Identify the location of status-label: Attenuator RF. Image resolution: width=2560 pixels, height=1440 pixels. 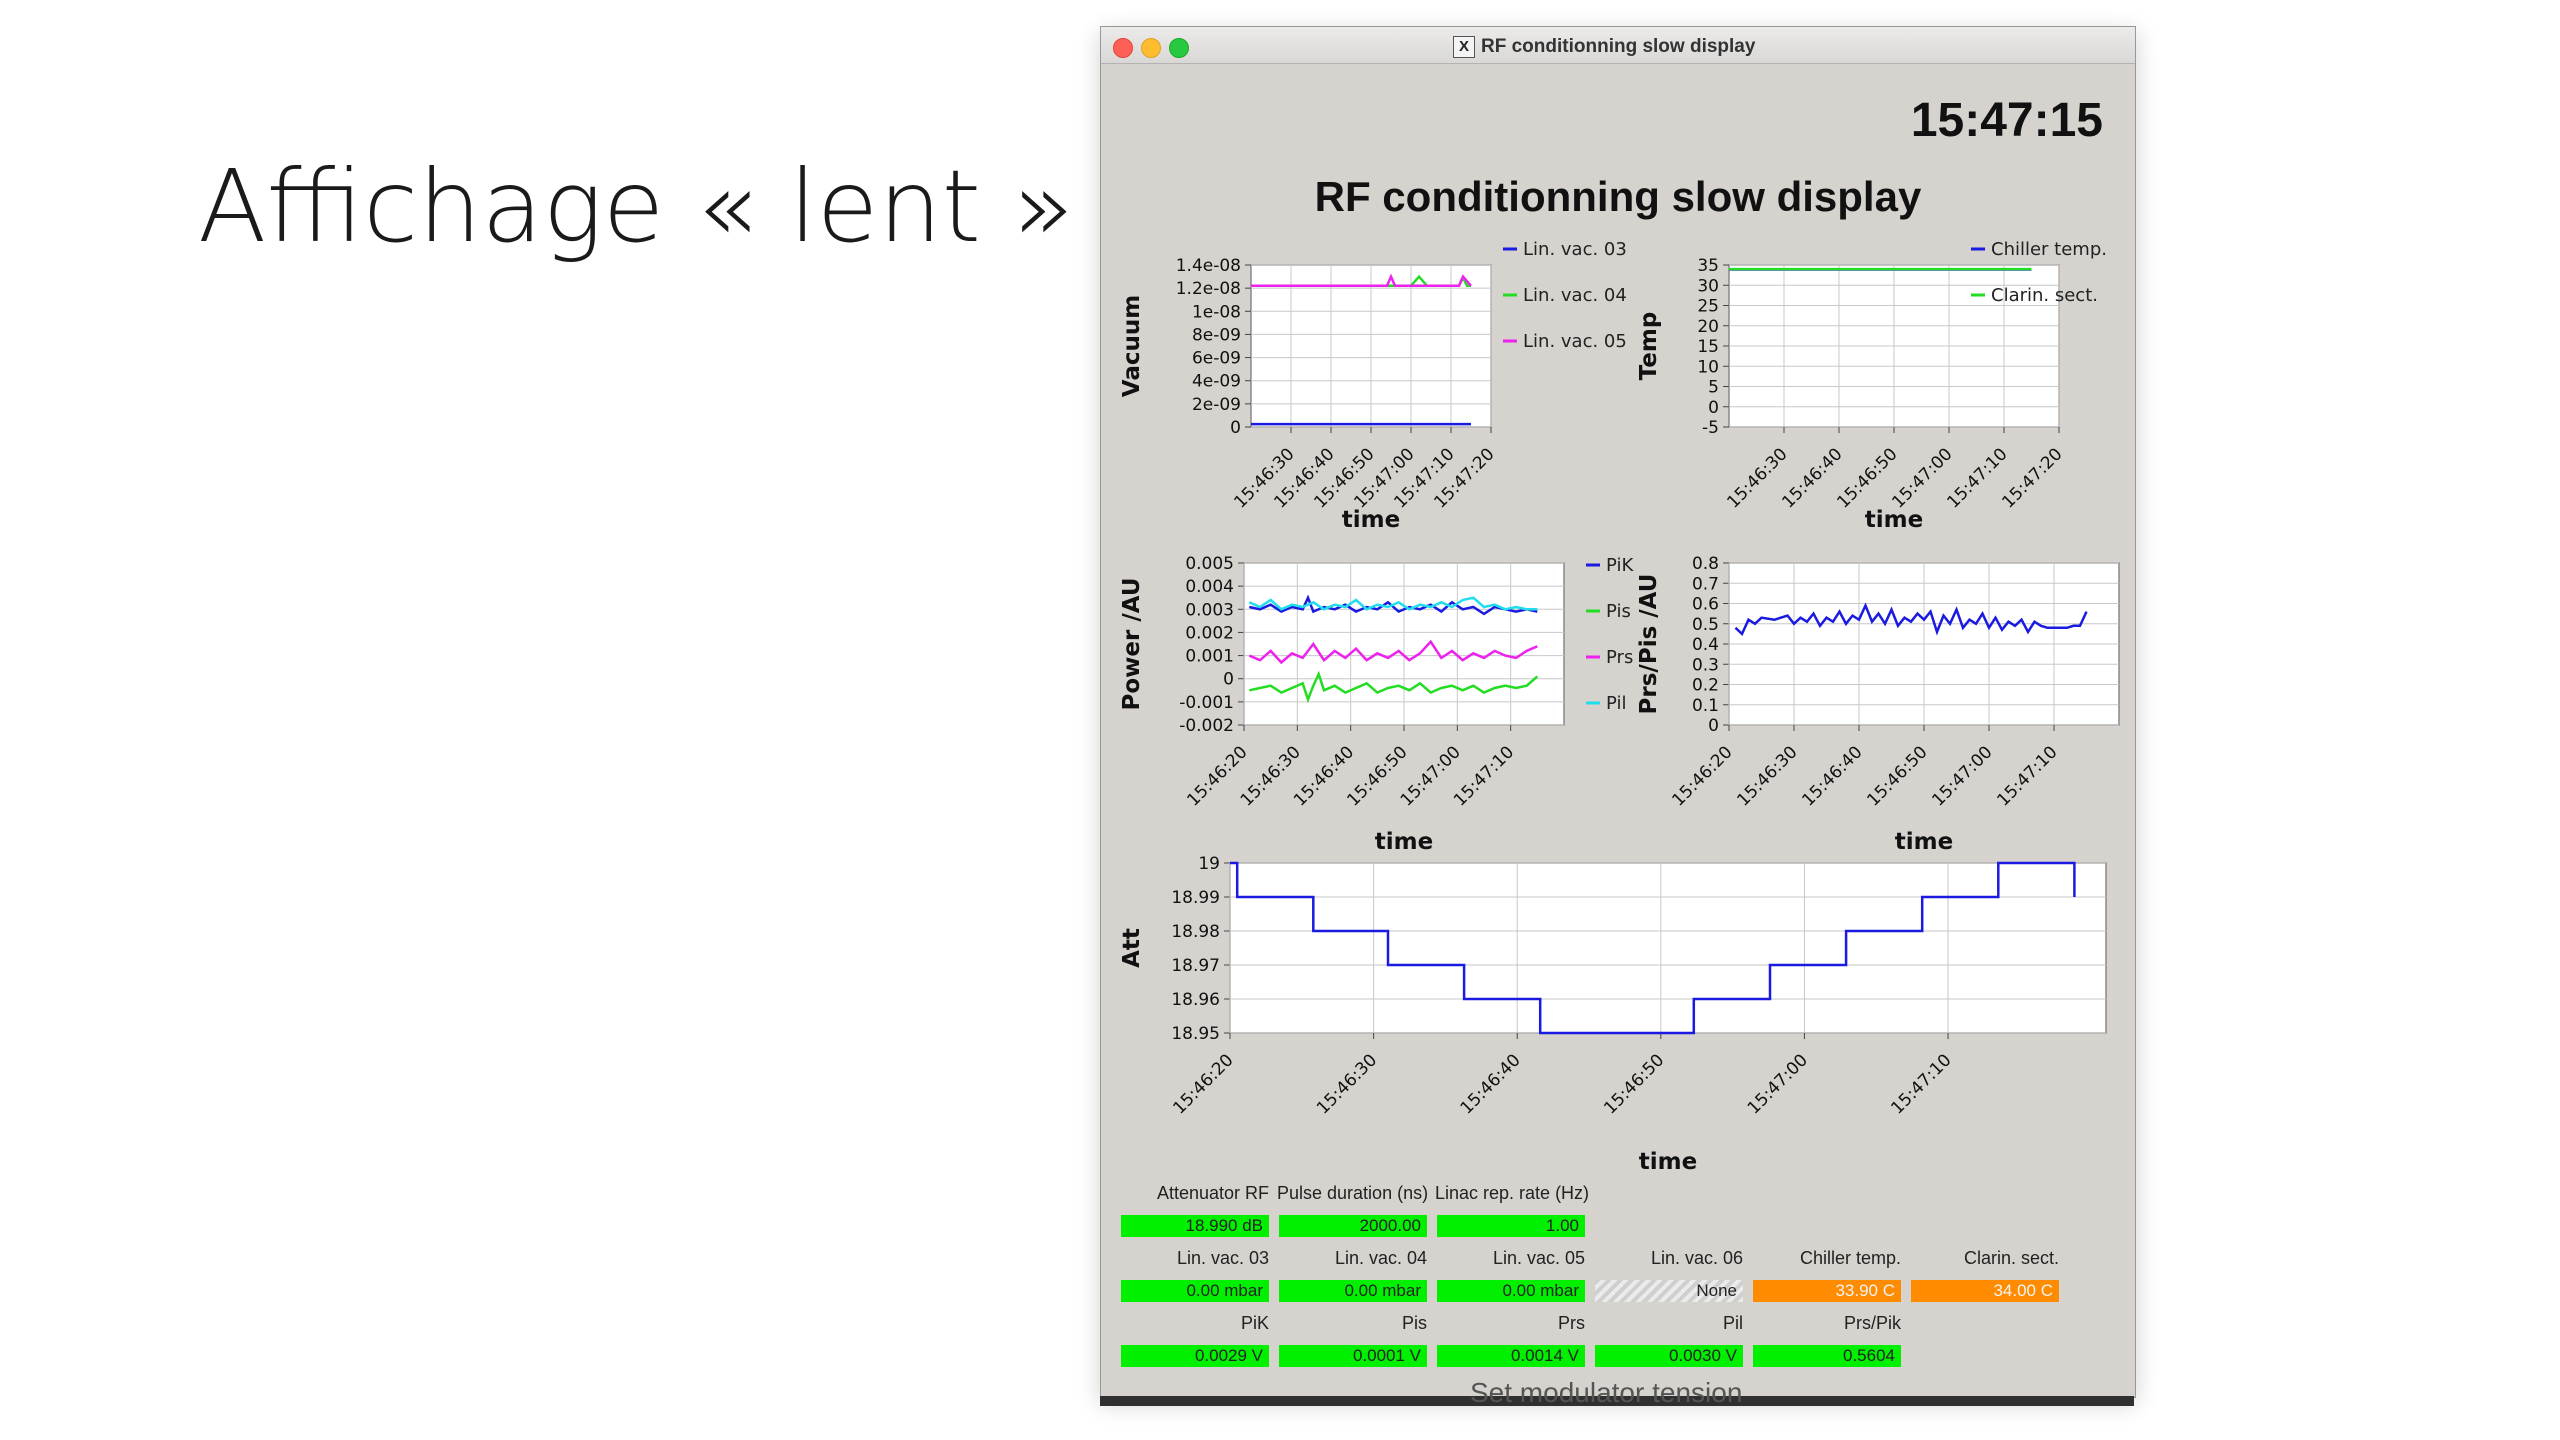
(1212, 1193).